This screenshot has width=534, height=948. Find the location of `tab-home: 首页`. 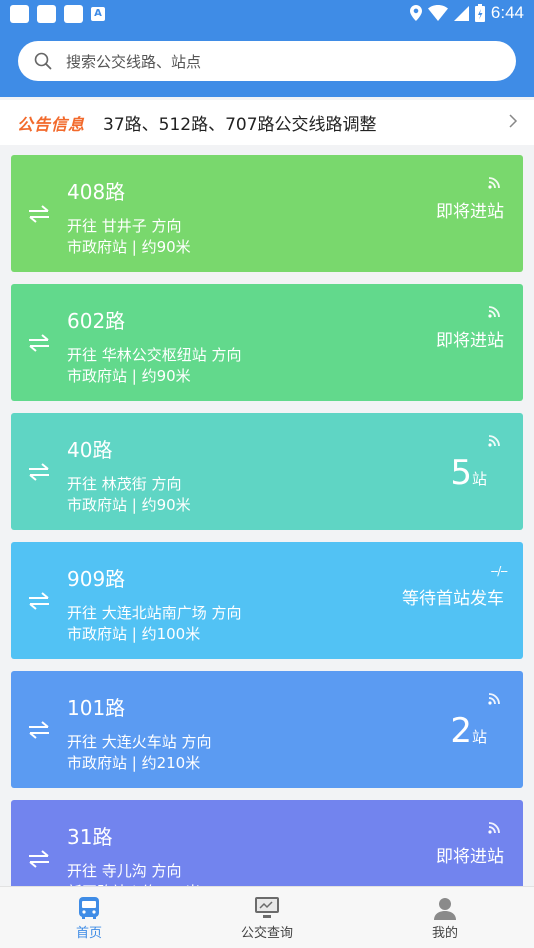

tab-home: 首页 is located at coordinates (89, 917).